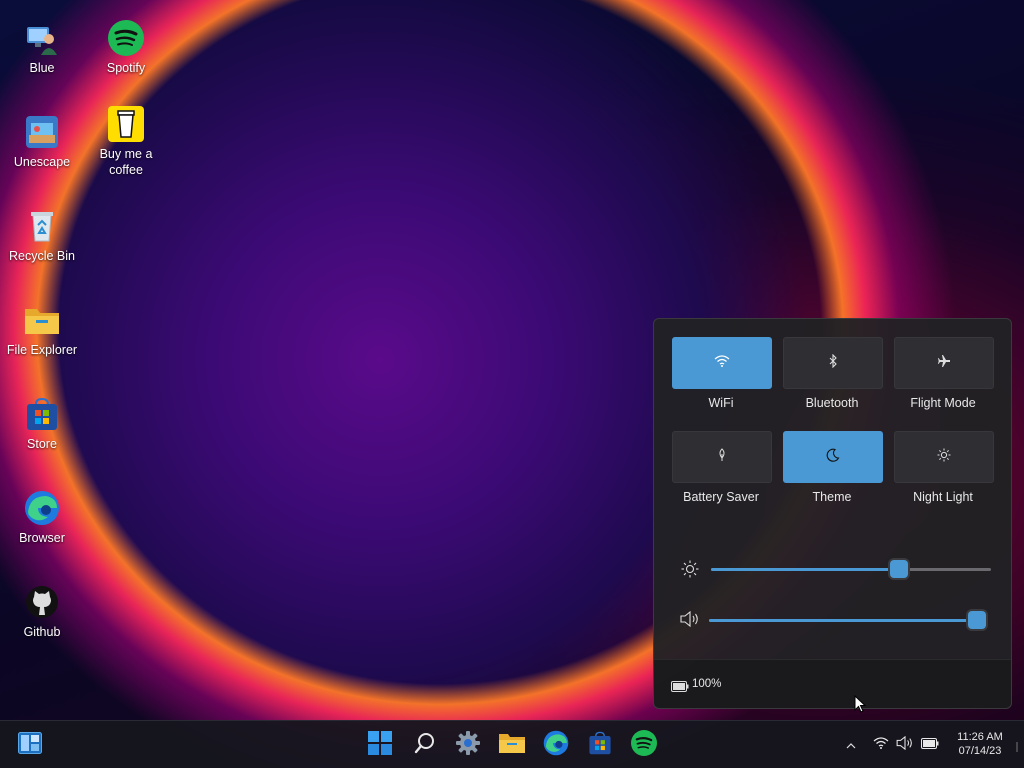 This screenshot has height=768, width=1024. Describe the element at coordinates (42, 132) in the screenshot. I see `unescape-icon` at that location.